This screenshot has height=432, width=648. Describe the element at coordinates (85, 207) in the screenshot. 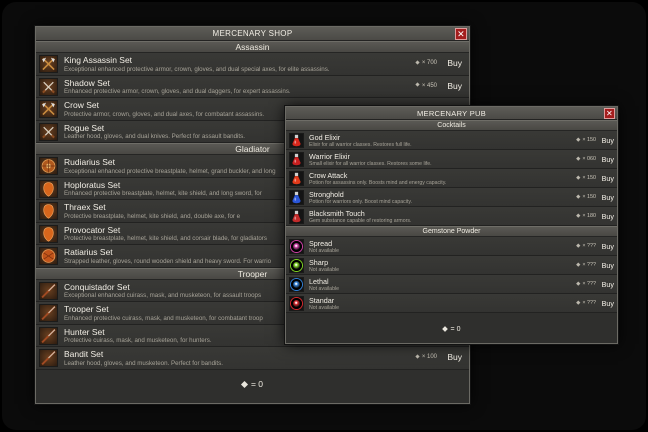

I see `item-name: Thraex Set` at that location.